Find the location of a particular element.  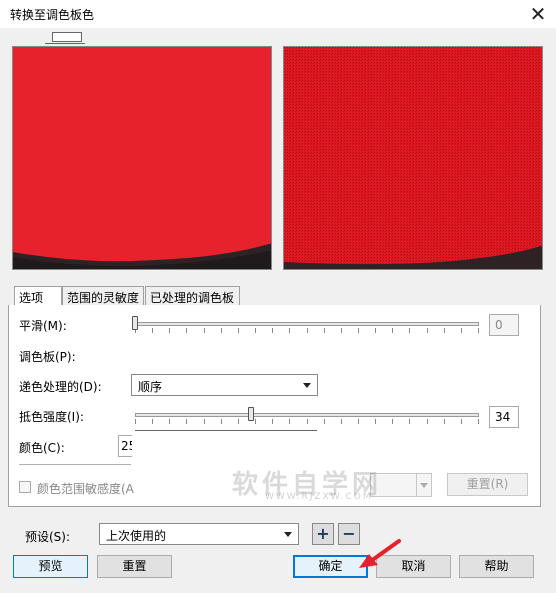

panel-separator is located at coordinates (75, 464).